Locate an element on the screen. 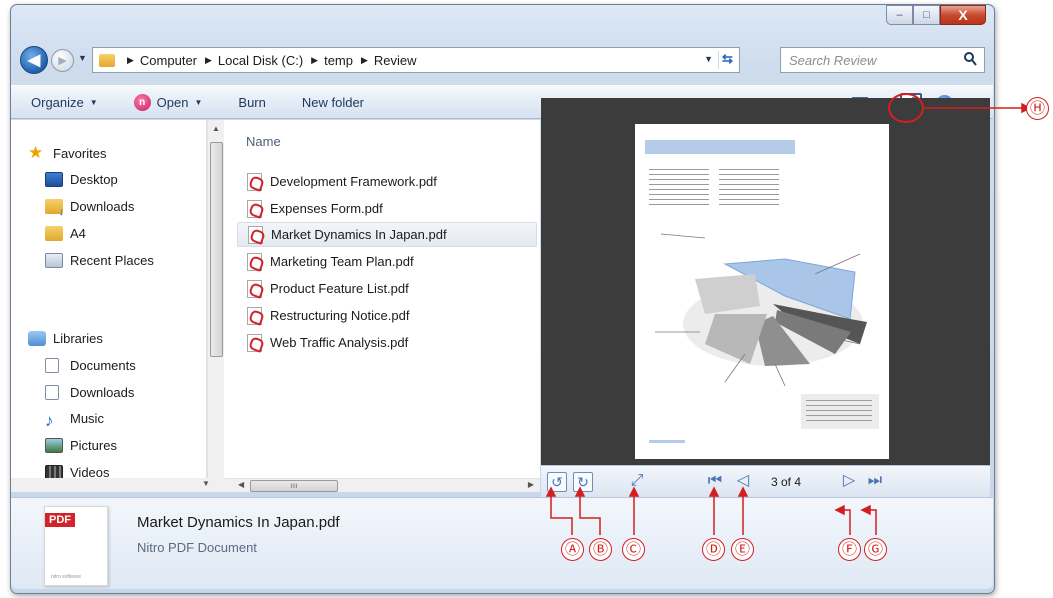 The width and height of the screenshot is (1053, 598). callout-f: Ⓕ is located at coordinates (849, 549).